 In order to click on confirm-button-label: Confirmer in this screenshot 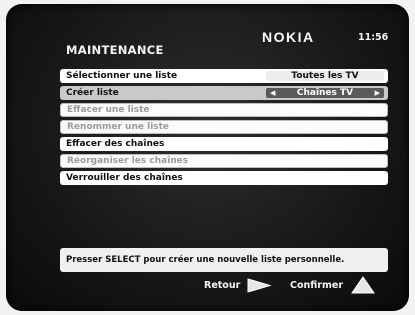, I will do `click(316, 285)`.